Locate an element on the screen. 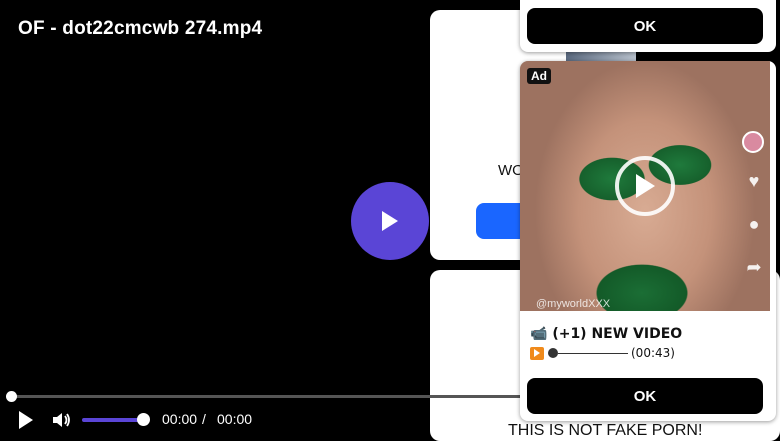  heart-icon: ♥ is located at coordinates (754, 181).